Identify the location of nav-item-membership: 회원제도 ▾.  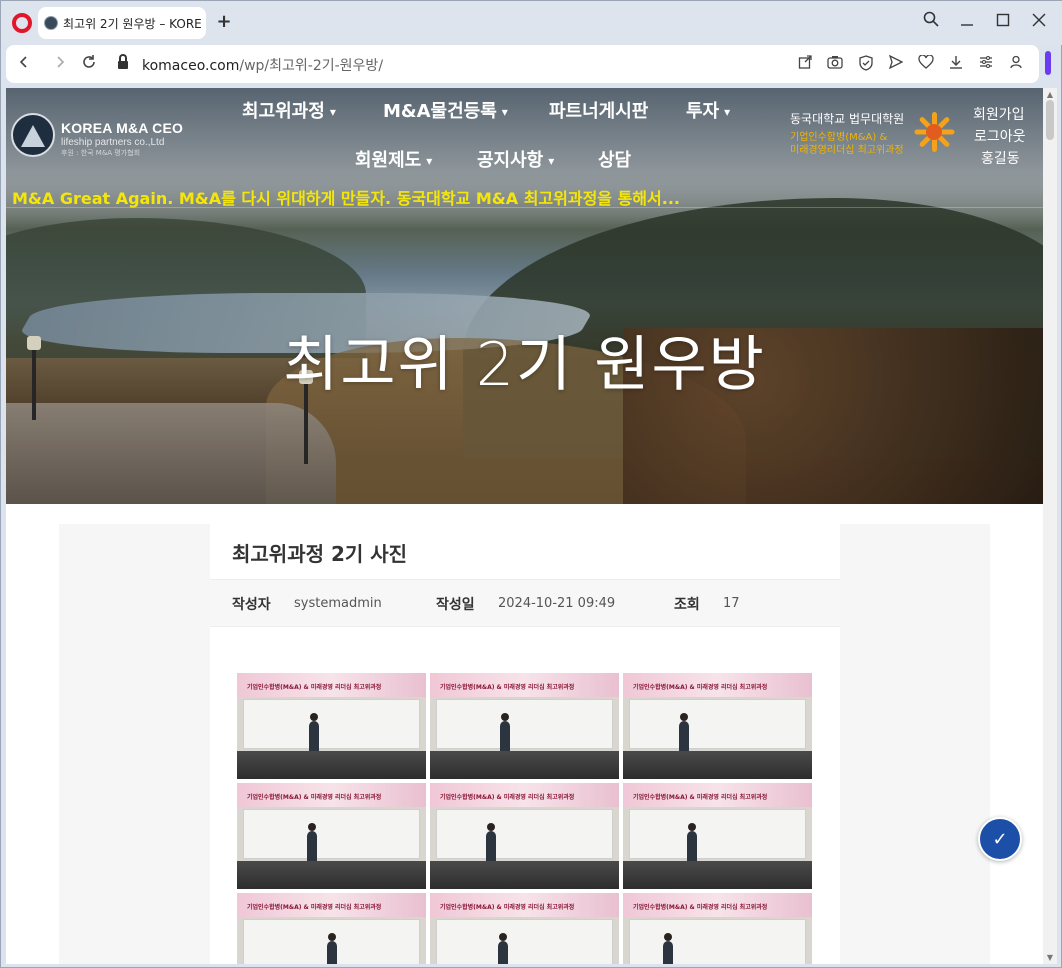
(393, 159).